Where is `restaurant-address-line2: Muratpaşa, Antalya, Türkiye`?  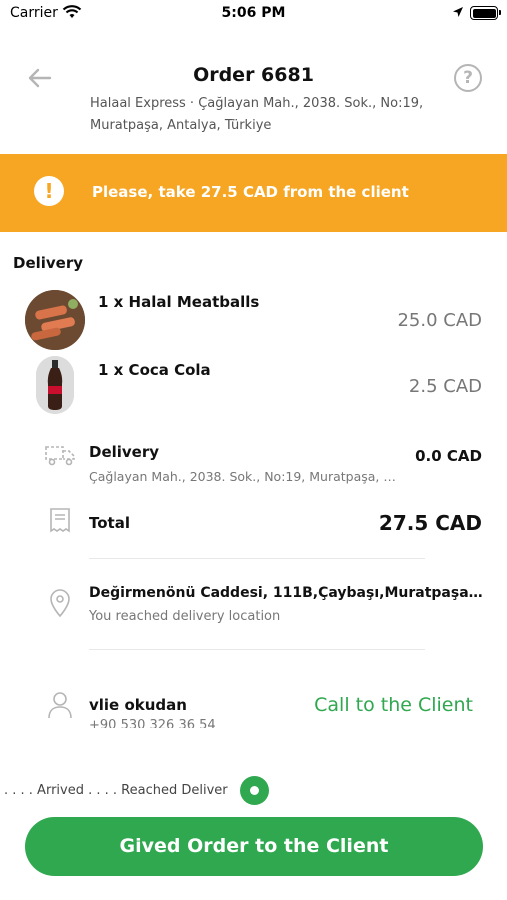 restaurant-address-line2: Muratpaşa, Antalya, Türkiye is located at coordinates (181, 125).